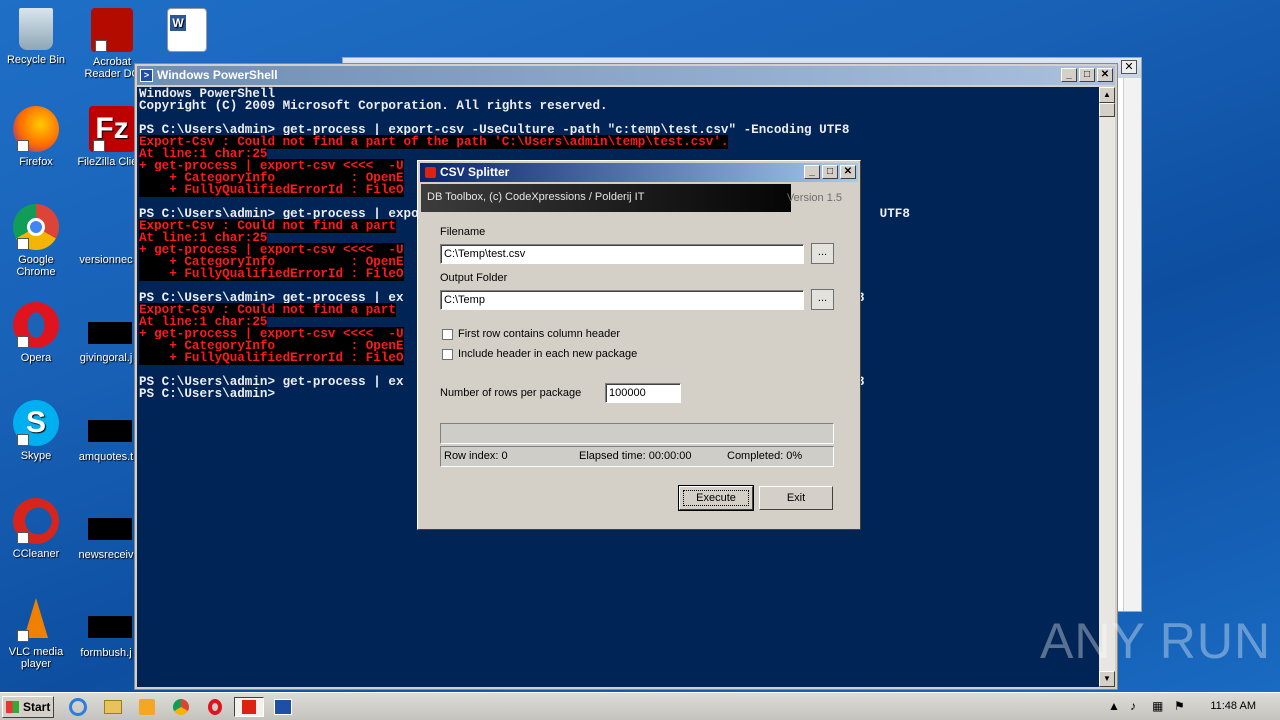 The height and width of the screenshot is (720, 1280). I want to click on filezilla-icon: Fz, so click(112, 129).